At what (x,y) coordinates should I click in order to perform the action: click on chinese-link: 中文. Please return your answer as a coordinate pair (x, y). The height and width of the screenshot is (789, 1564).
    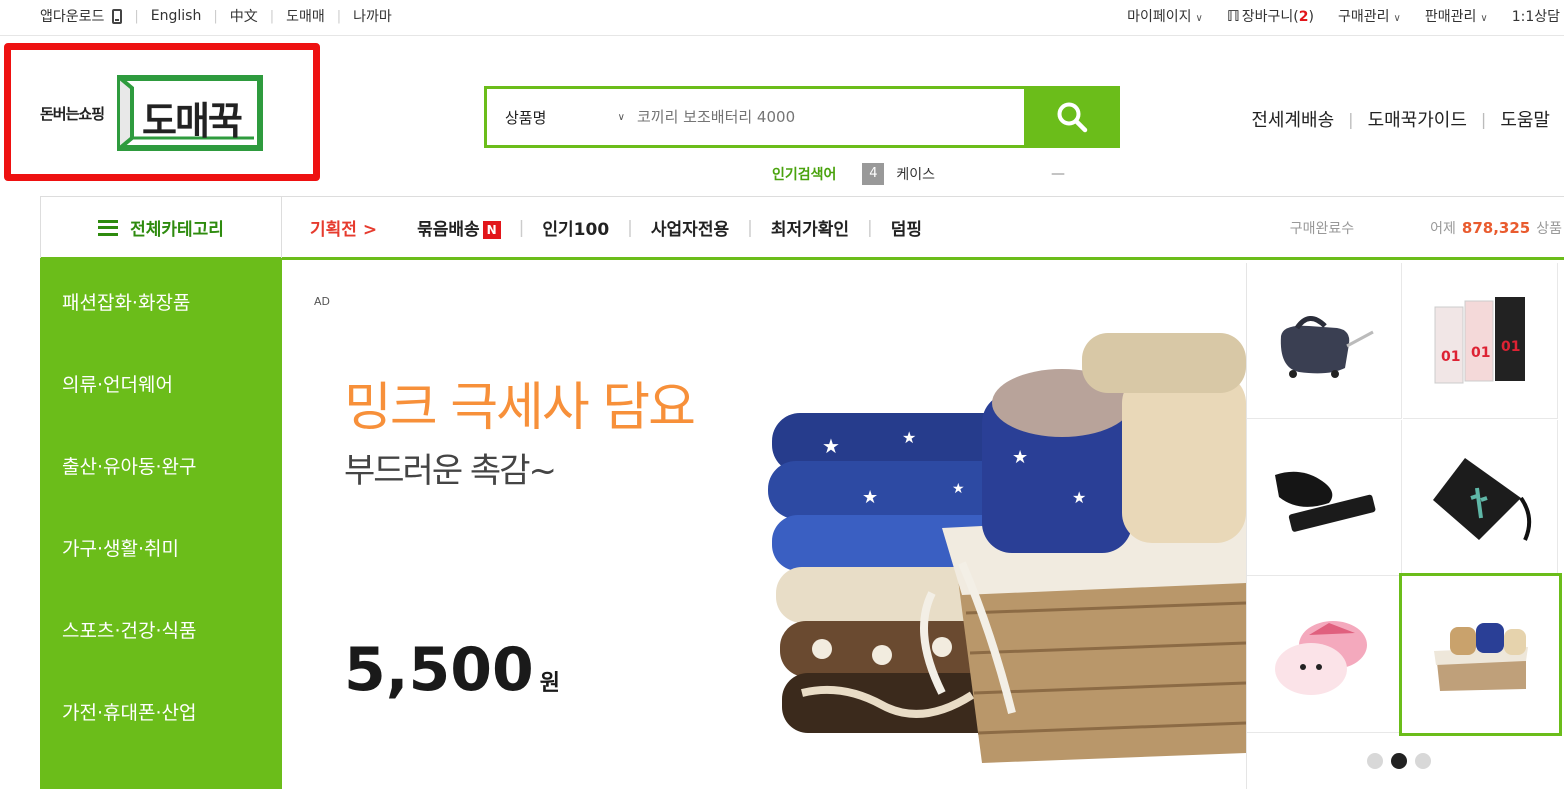
    Looking at the image, I should click on (244, 16).